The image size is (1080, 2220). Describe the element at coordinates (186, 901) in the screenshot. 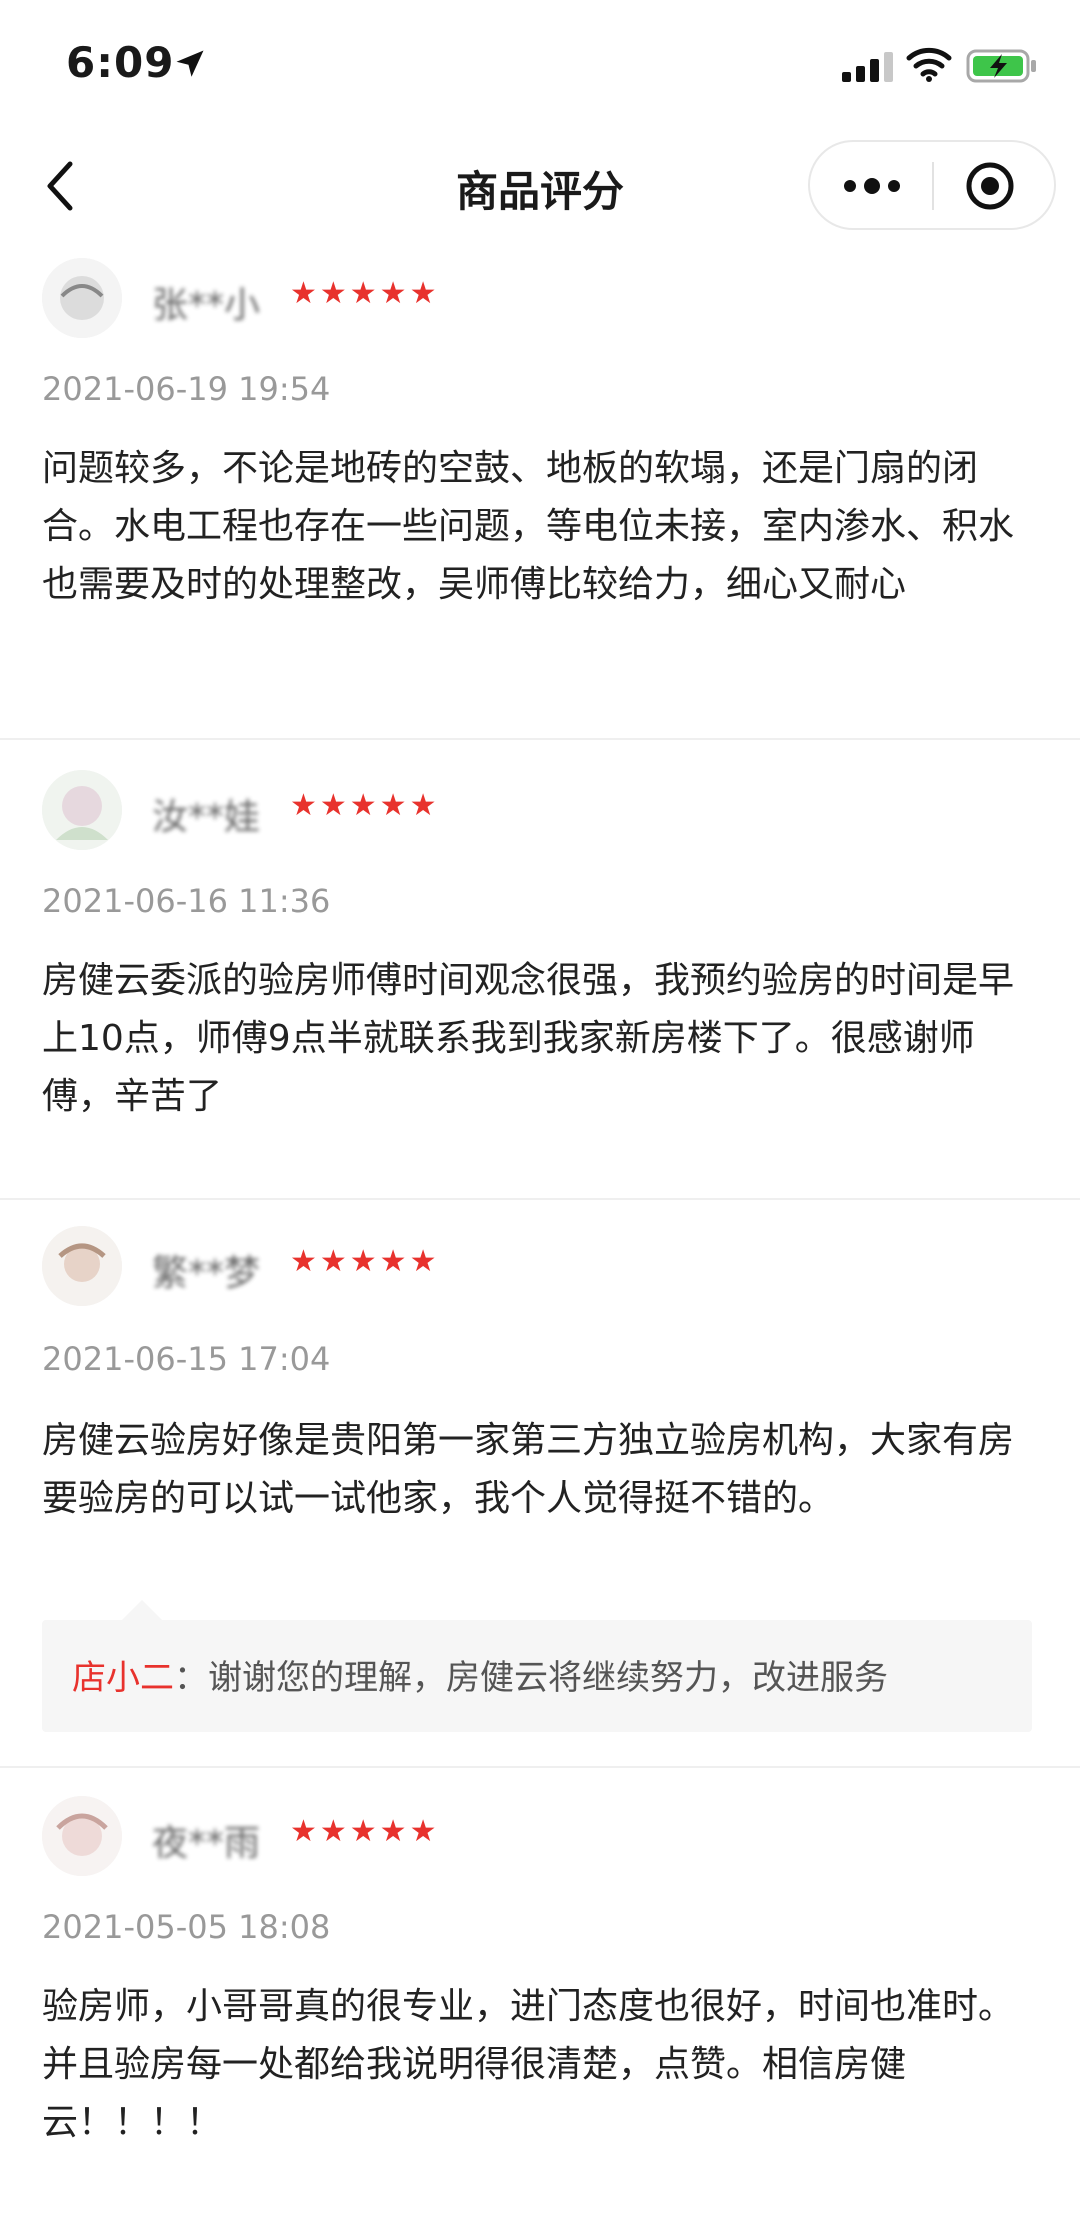

I see `review-date: 2021-06-16 11:36` at that location.